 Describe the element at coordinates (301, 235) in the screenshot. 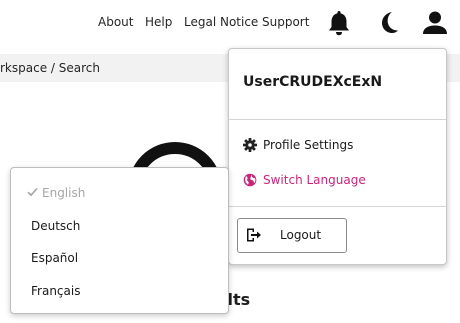

I see `logout-label: Logout` at that location.